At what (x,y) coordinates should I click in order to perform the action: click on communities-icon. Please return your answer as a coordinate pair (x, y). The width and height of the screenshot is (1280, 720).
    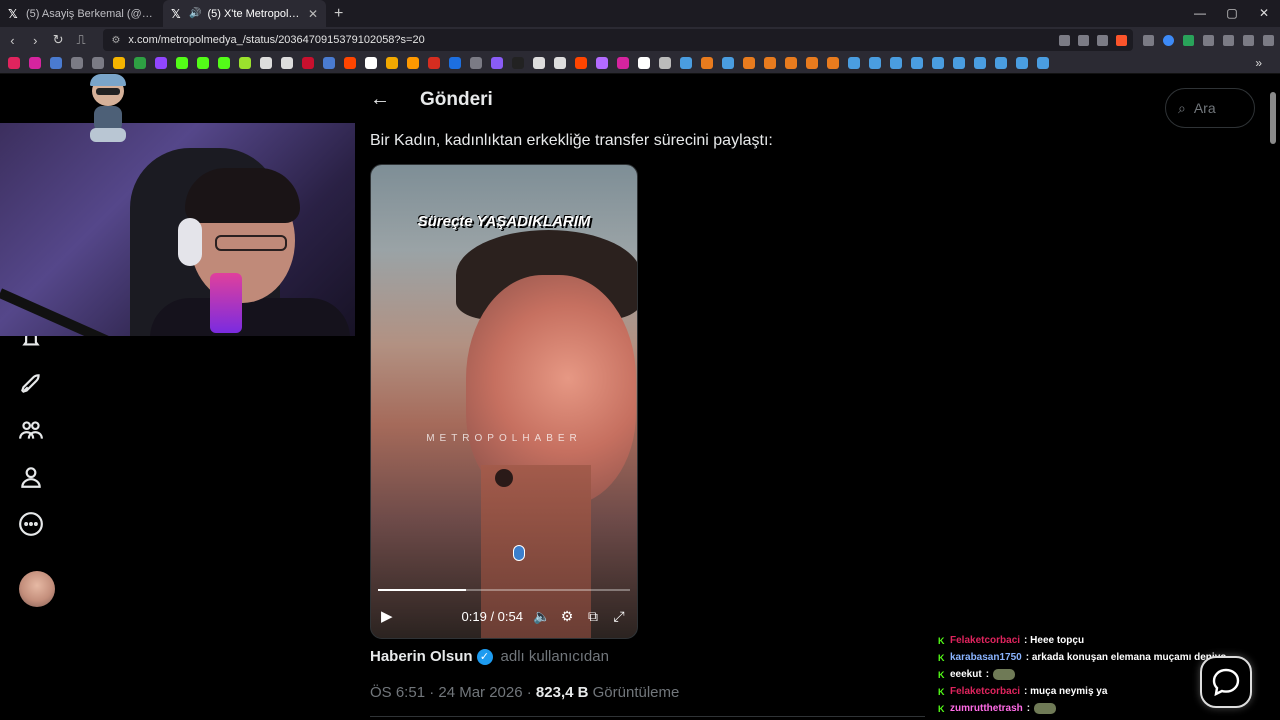
    Looking at the image, I should click on (31, 430).